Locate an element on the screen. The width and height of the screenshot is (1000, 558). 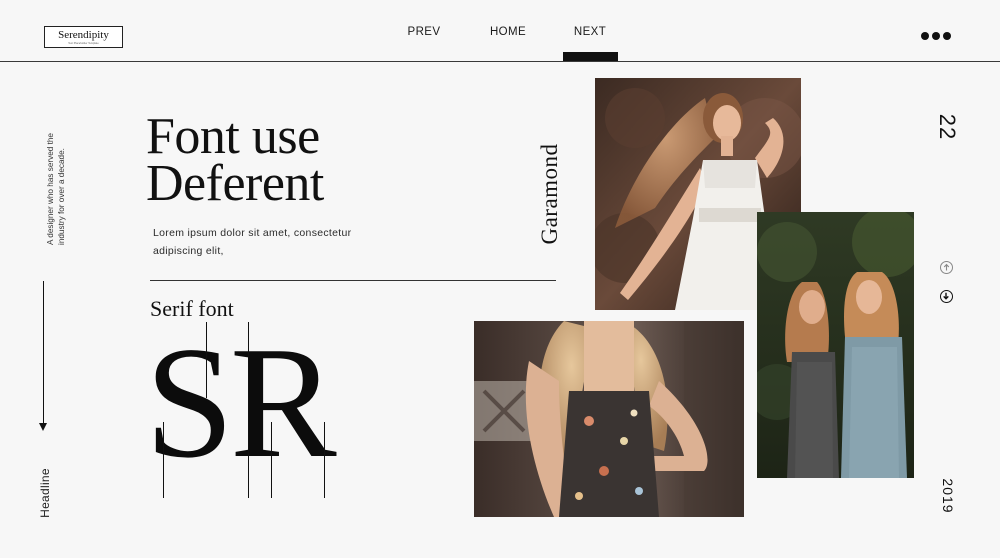
big-letter-specimen: SR is located at coordinates (241, 402).